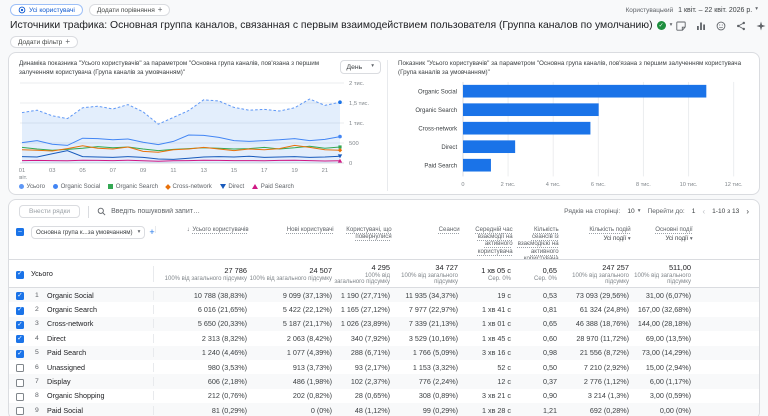  What do you see at coordinates (201, 211) in the screenshot?
I see `search-input` at bounding box center [201, 211].